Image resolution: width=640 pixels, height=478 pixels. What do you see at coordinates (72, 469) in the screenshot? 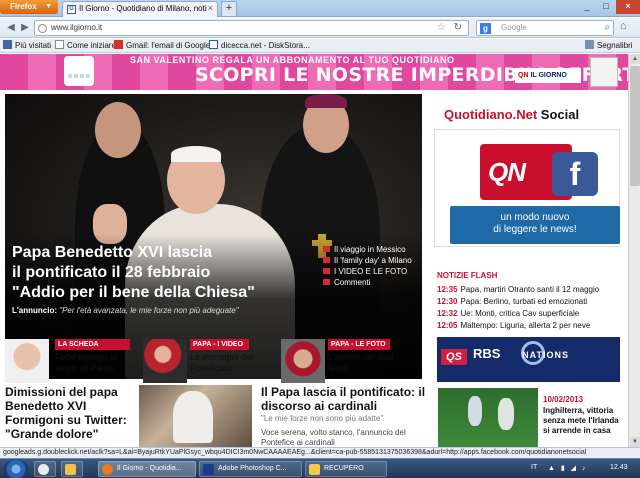
I see `taskbar-pinned-explorer` at bounding box center [72, 469].